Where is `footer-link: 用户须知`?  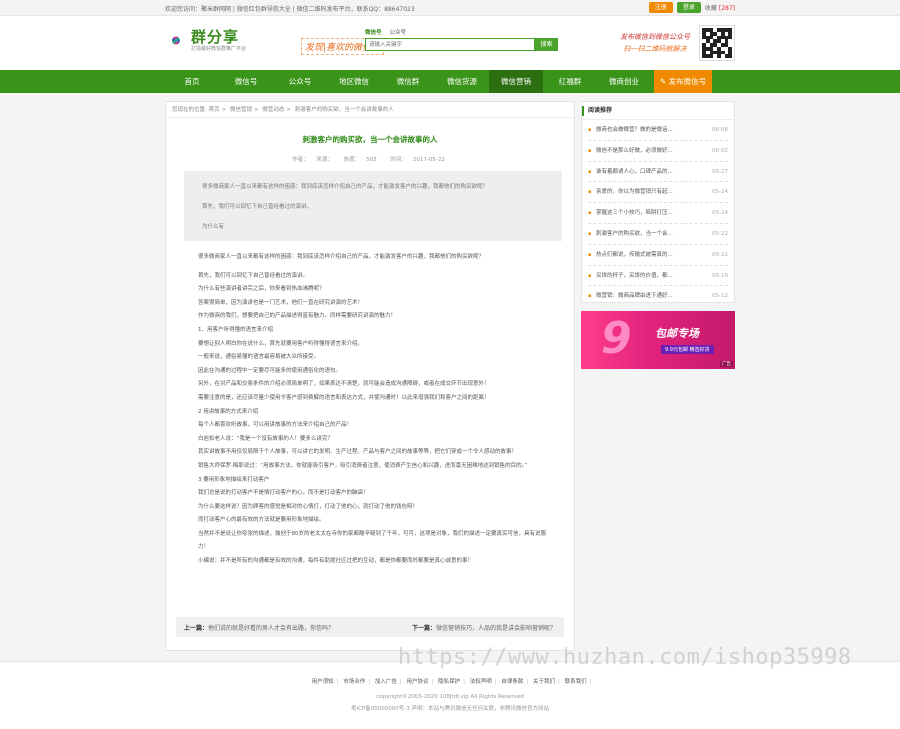
footer-link: 用户须知 is located at coordinates (323, 682).